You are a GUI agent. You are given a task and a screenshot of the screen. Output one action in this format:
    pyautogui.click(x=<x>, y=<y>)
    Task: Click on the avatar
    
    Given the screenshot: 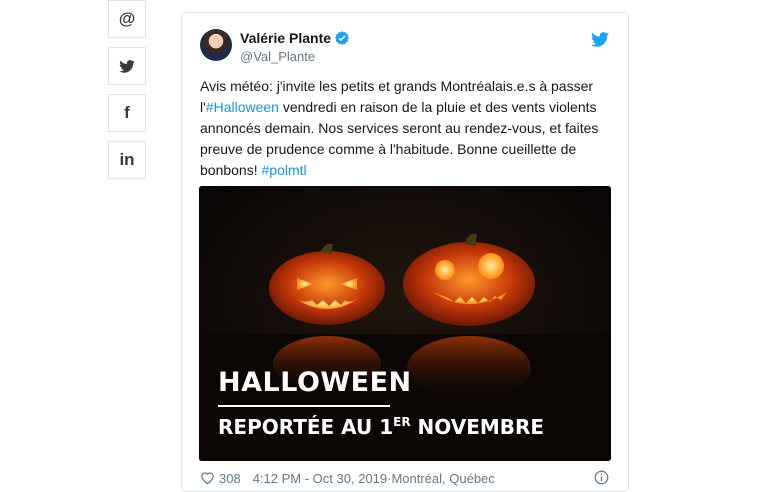 What is the action you would take?
    pyautogui.click(x=216, y=45)
    